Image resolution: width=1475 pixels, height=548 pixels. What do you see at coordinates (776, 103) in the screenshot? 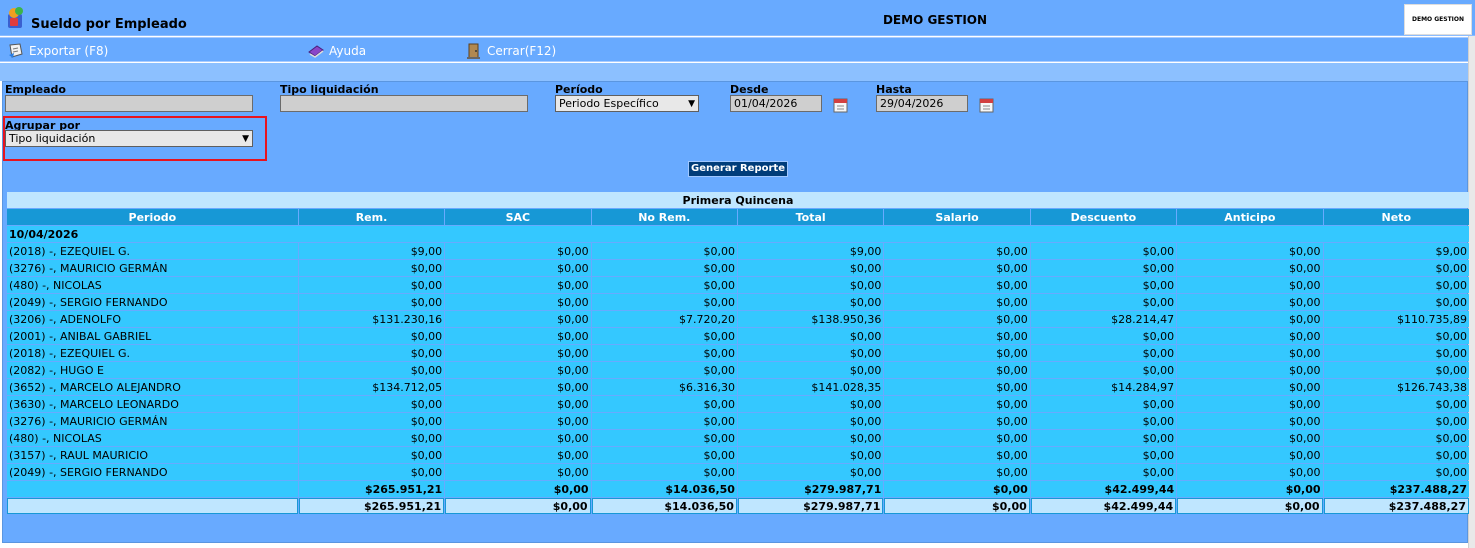
I see `desde-input: 01/04/2026` at bounding box center [776, 103].